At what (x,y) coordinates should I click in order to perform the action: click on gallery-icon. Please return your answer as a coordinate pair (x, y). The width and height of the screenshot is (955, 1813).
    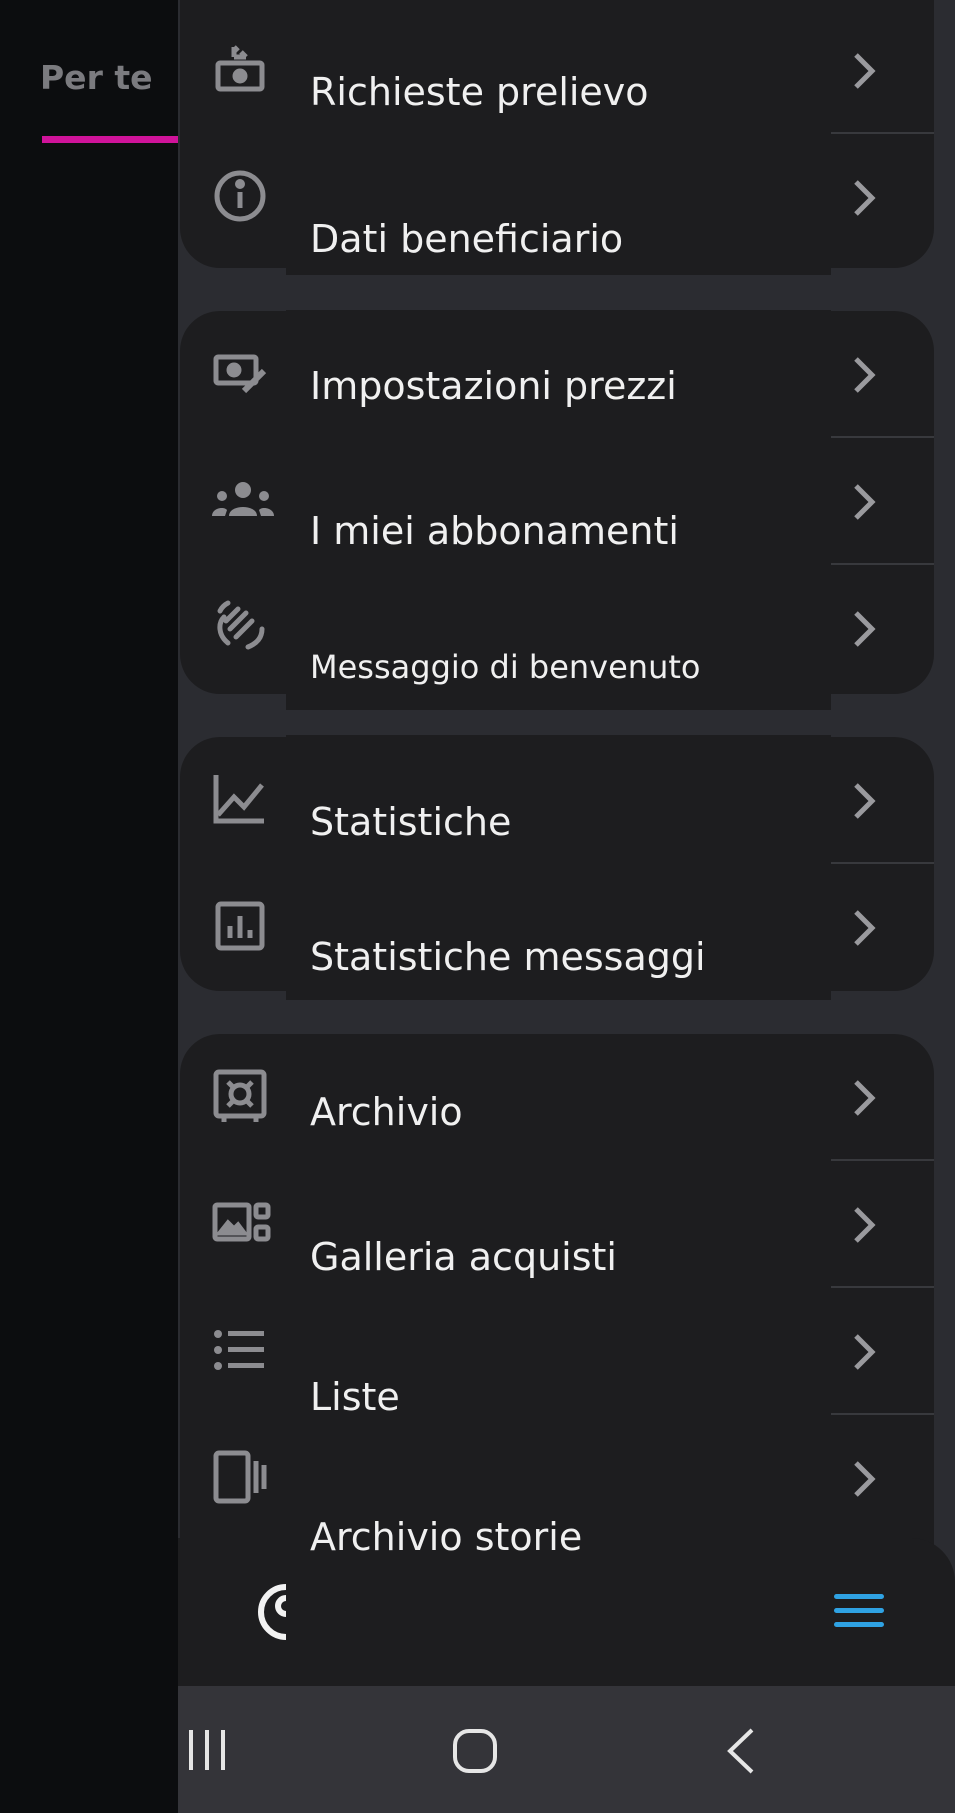
    Looking at the image, I should click on (242, 1223).